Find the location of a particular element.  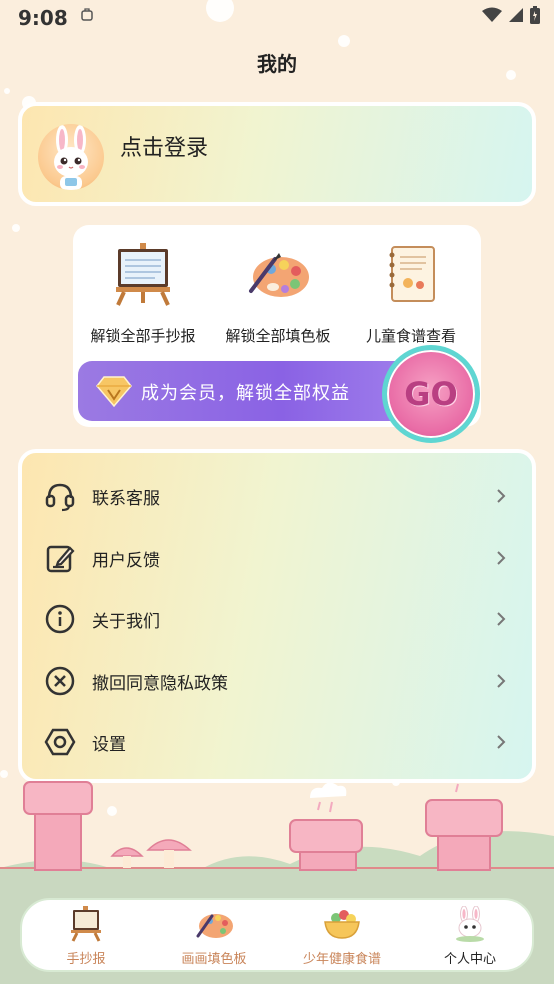

vip-banner: 成为会员，解锁全部权益 is located at coordinates (248, 391).